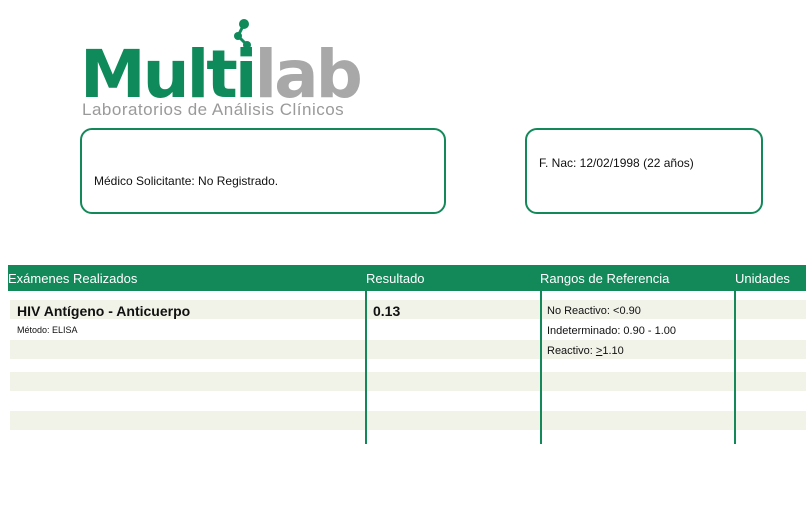 The height and width of the screenshot is (522, 812). Describe the element at coordinates (644, 171) in the screenshot. I see `birth-info-box: F. Nac: 12/02/1998 (22 años)` at that location.